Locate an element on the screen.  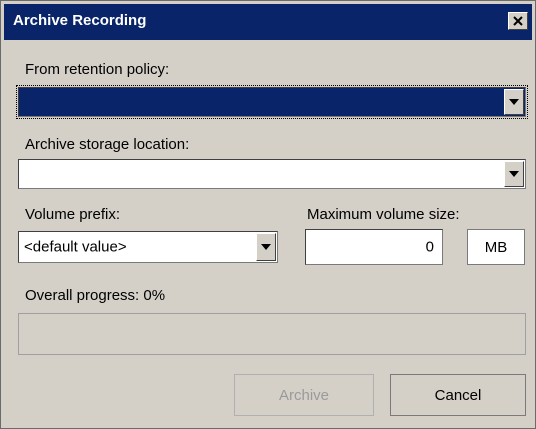
volume-size-unit: MB is located at coordinates (496, 247).